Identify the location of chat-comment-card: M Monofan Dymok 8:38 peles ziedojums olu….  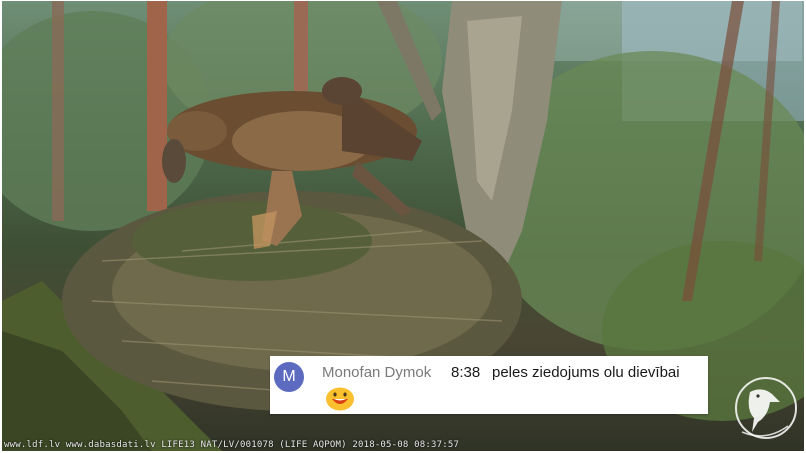
(489, 385).